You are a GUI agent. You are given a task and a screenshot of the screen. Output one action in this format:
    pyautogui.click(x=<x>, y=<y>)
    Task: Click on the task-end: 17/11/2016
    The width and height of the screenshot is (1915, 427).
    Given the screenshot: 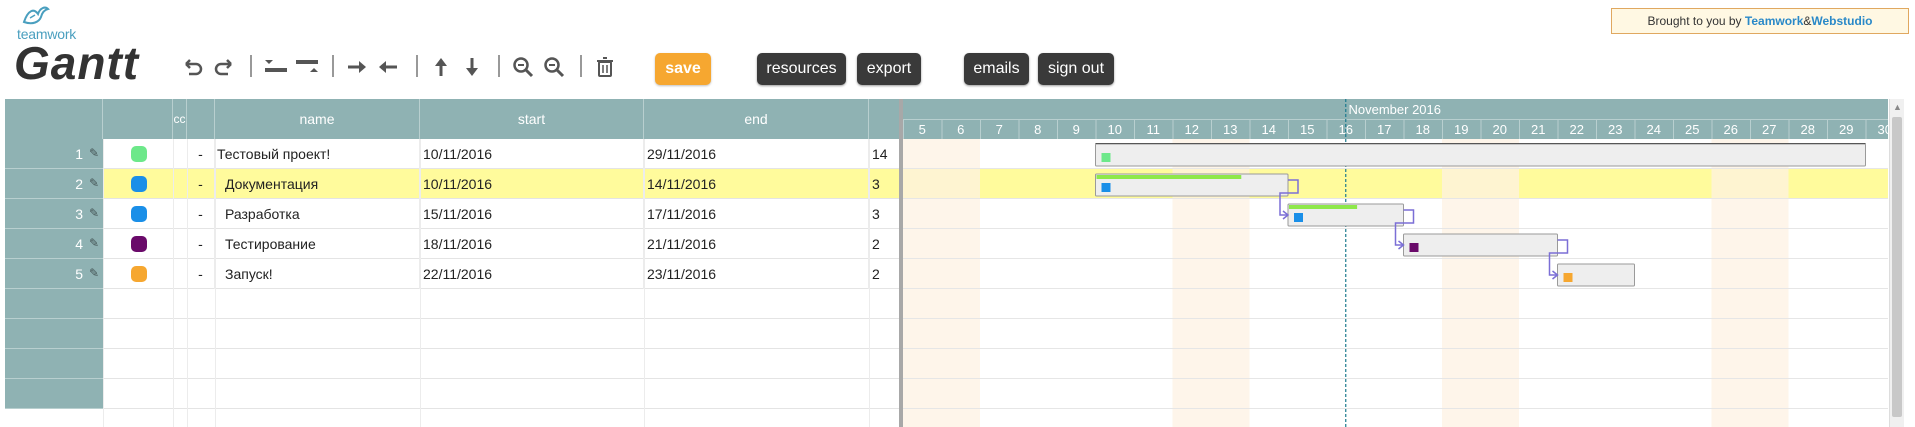 What is the action you would take?
    pyautogui.click(x=756, y=214)
    